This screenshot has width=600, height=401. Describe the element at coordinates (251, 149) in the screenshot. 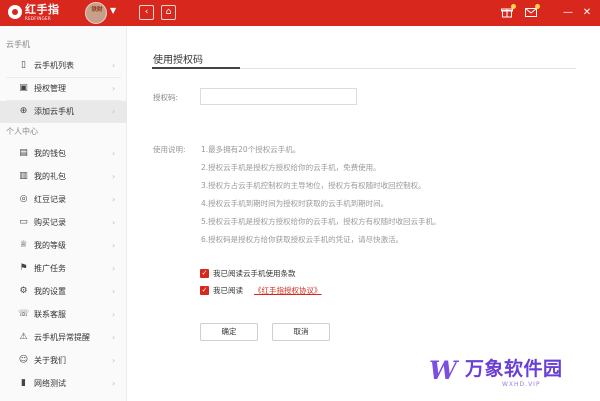

I see `instruction-line: 1.最多拥有20个授权云手机。` at that location.